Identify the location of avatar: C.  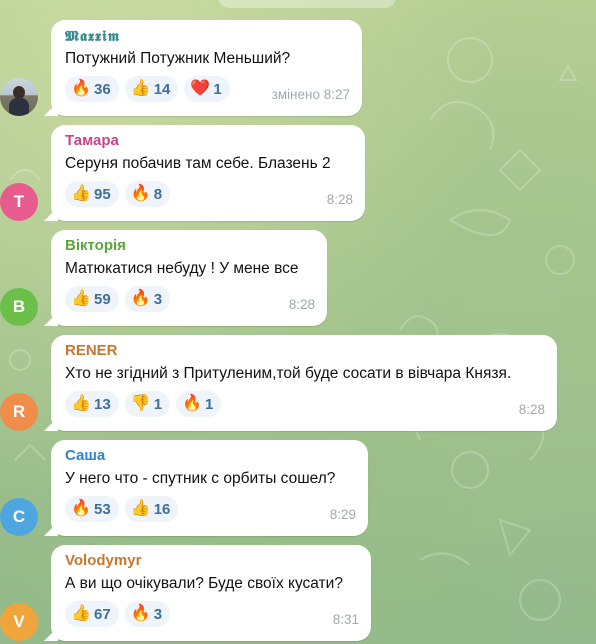
(19, 517).